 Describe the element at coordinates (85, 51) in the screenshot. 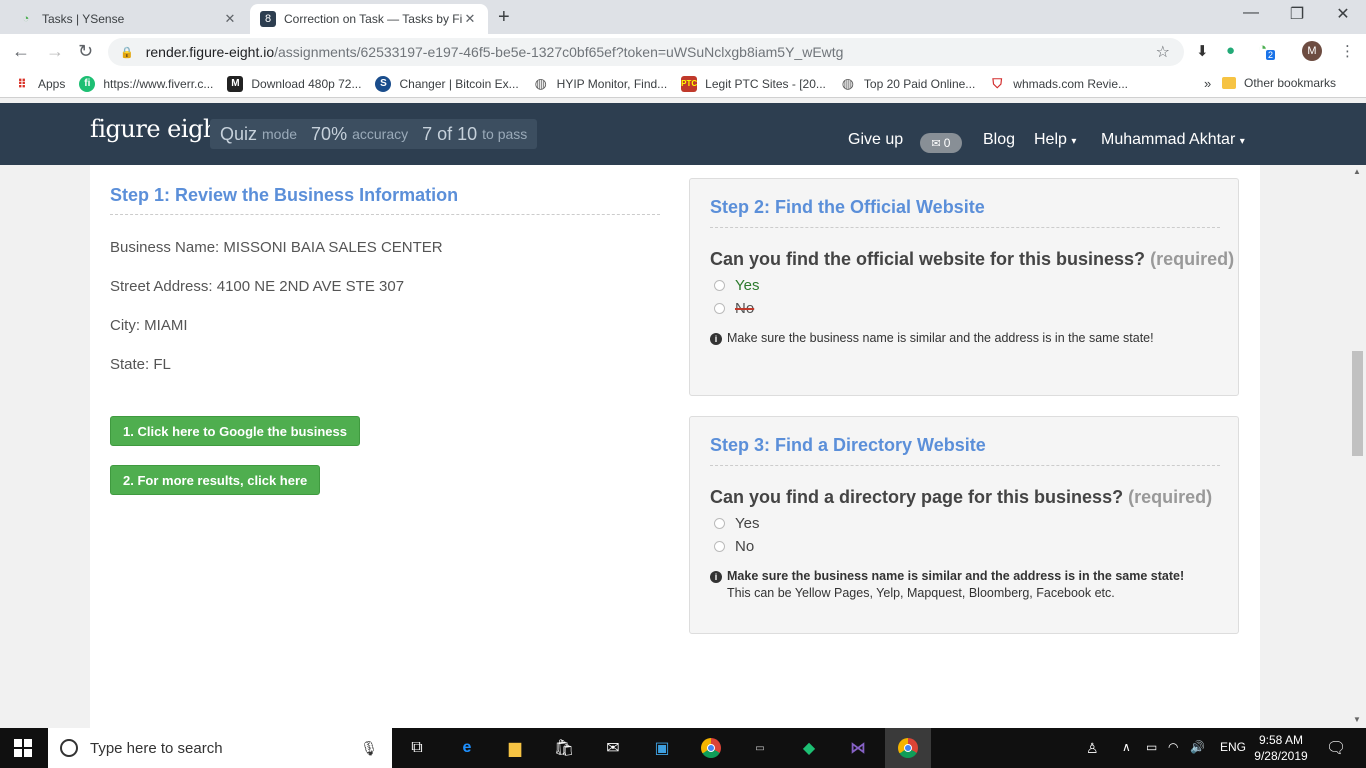

I see `reload-icon: ↻` at that location.